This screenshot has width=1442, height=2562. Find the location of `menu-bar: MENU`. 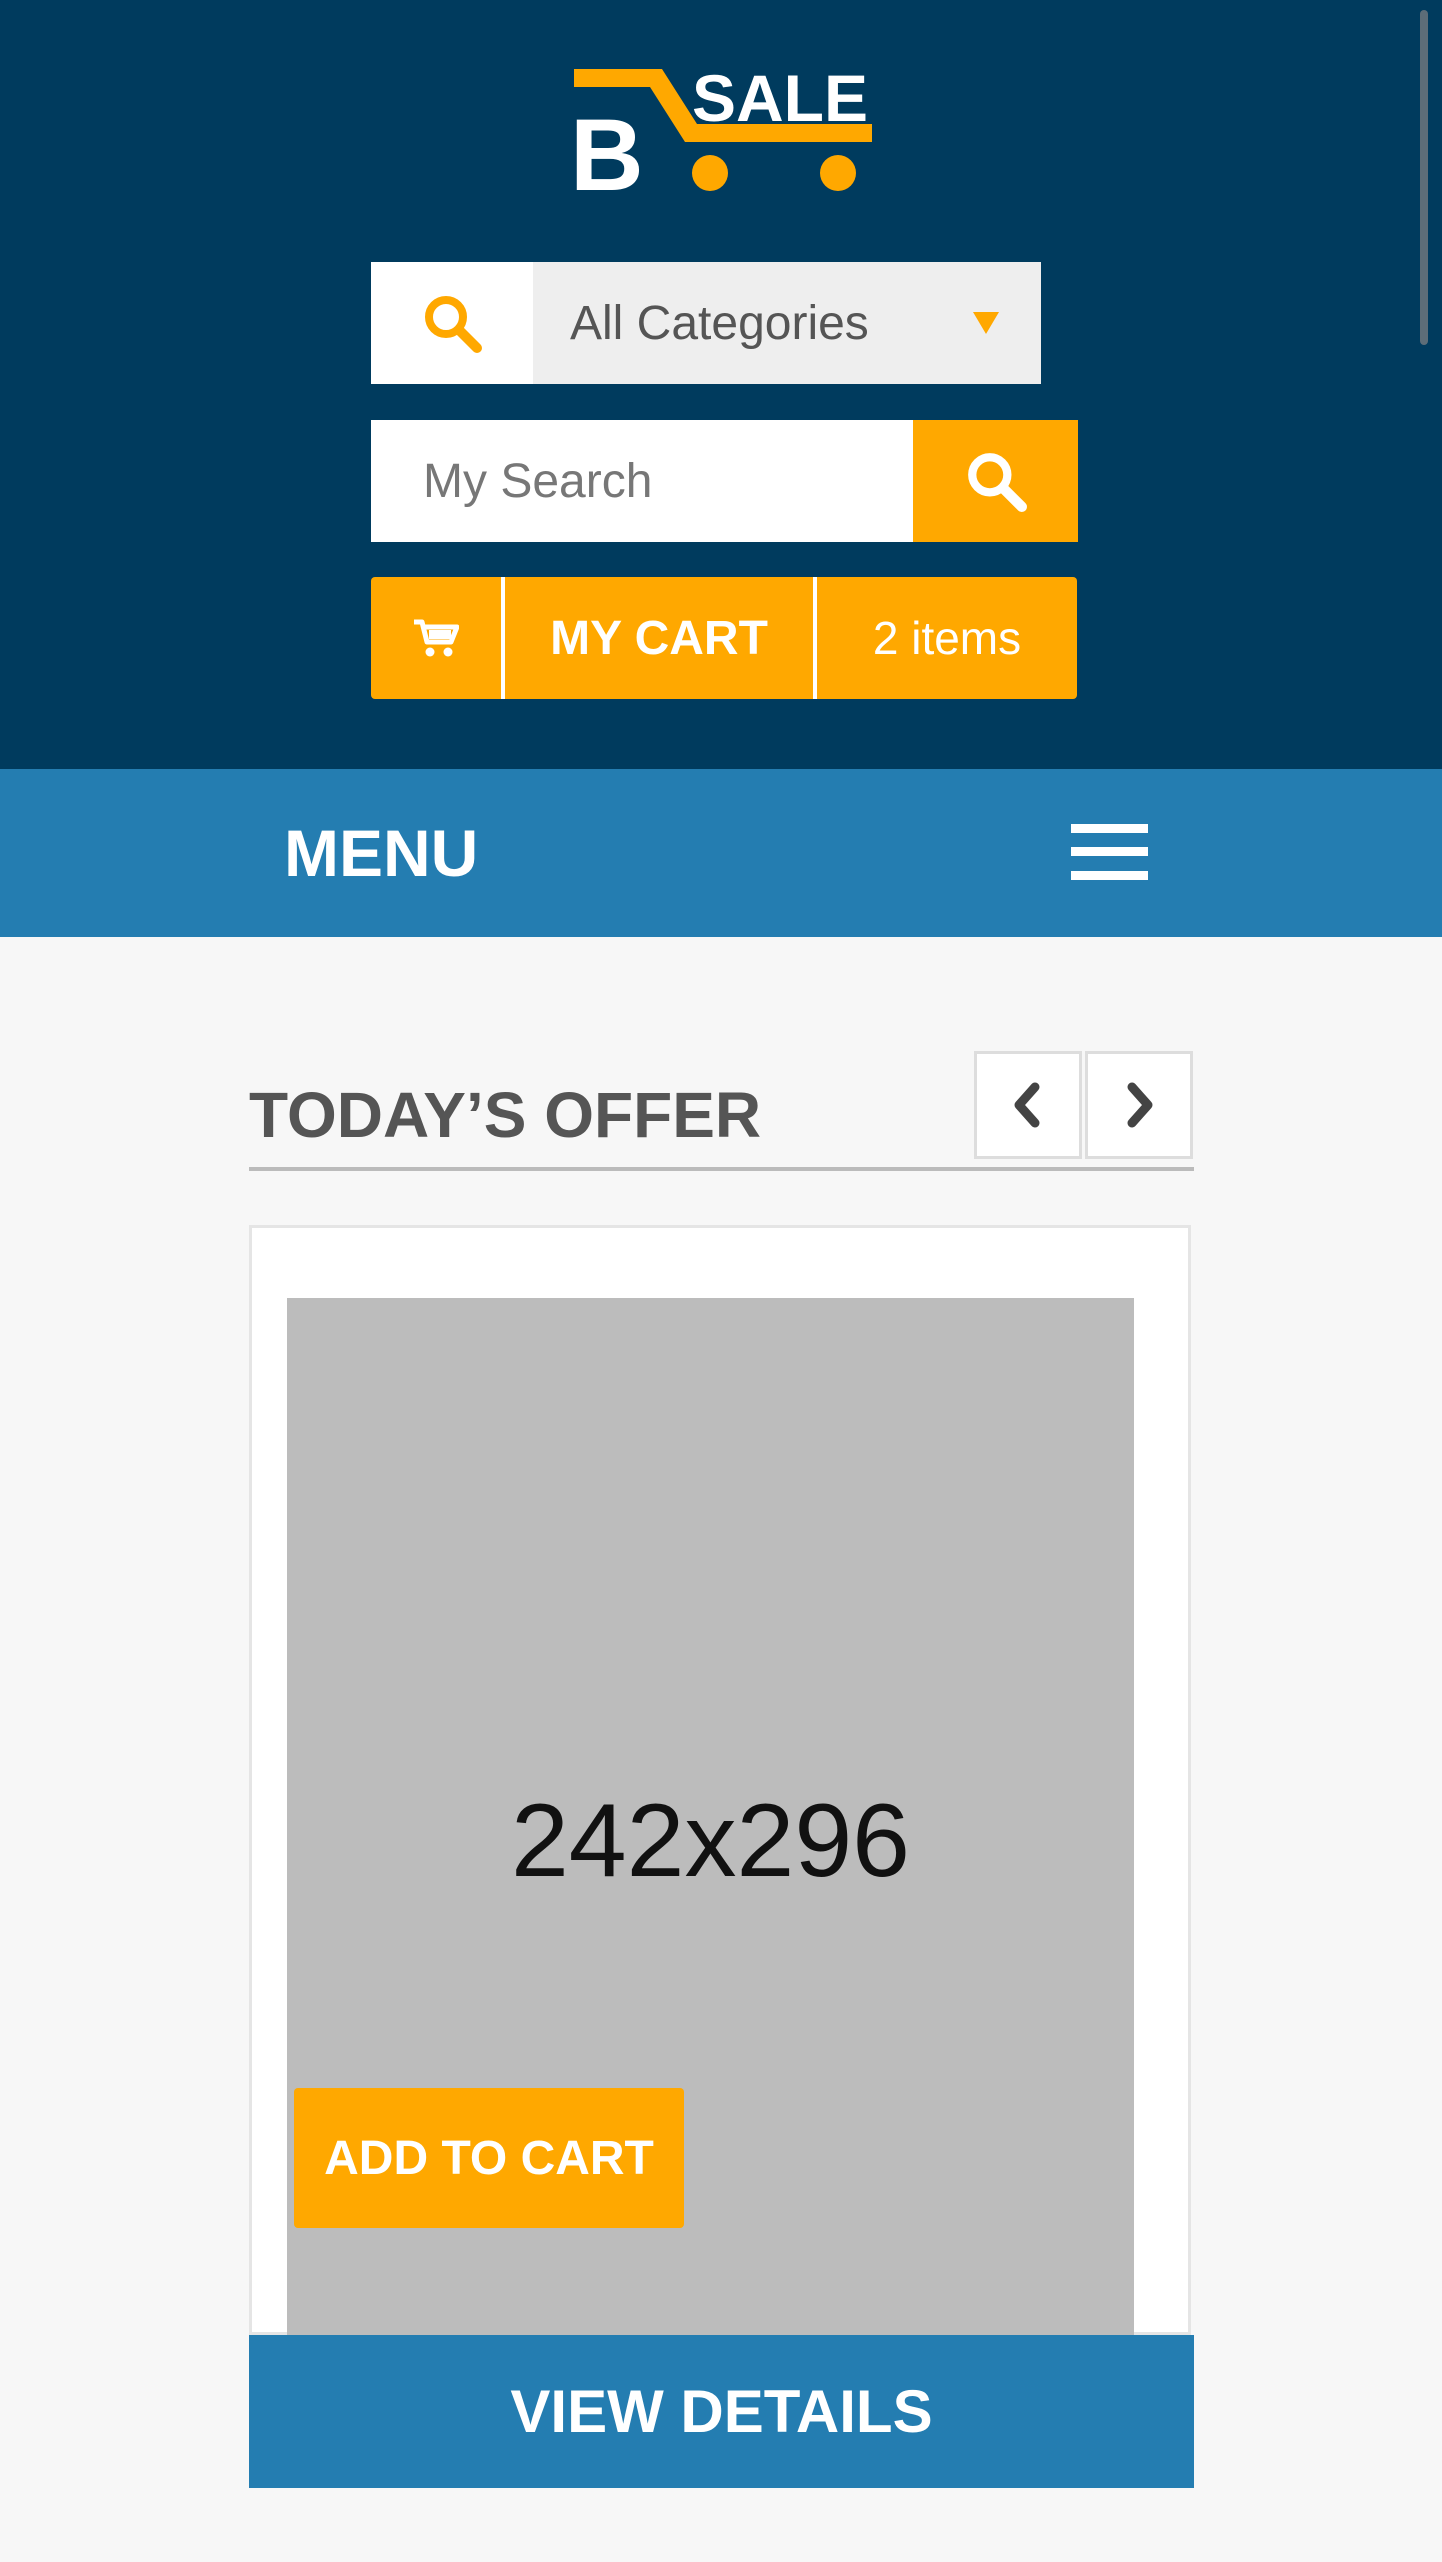

menu-bar: MENU is located at coordinates (721, 853).